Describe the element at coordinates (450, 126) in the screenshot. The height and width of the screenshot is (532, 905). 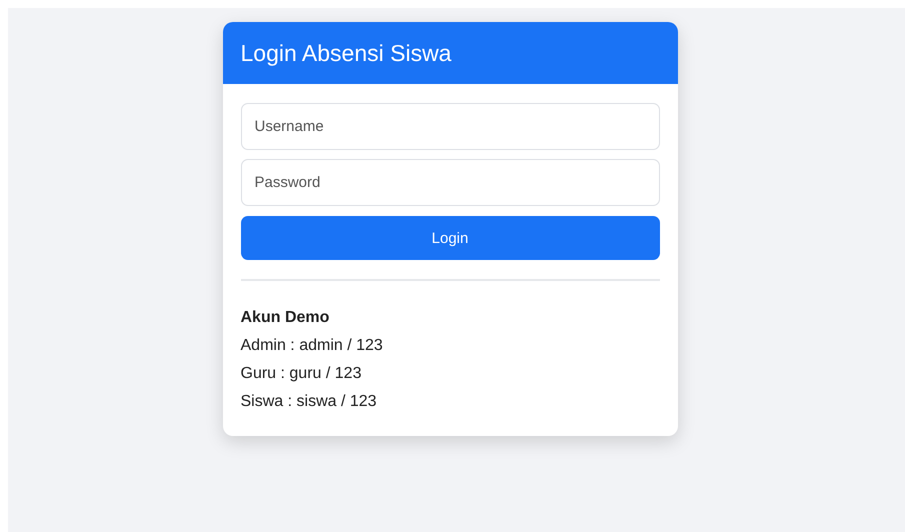
I see `username-field: Username` at that location.